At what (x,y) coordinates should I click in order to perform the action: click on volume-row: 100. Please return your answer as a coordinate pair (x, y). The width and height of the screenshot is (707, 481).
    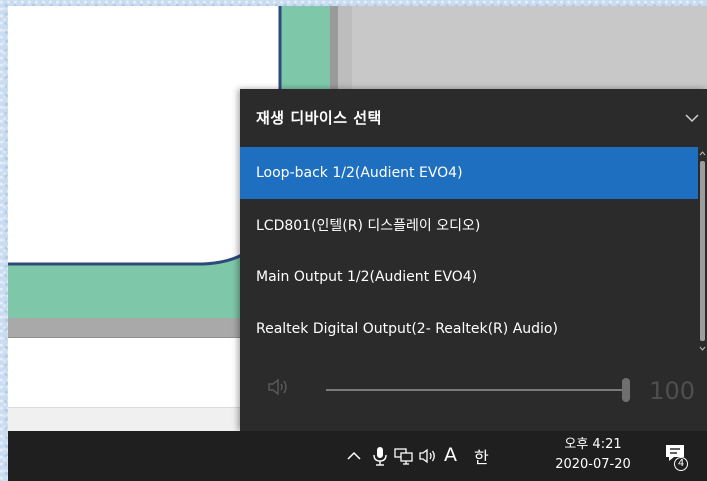
    Looking at the image, I should click on (473, 393).